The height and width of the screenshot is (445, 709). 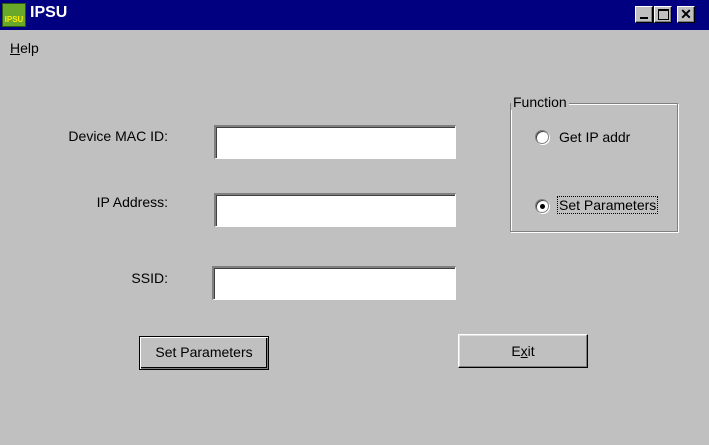 What do you see at coordinates (335, 142) in the screenshot?
I see `mac-id-input` at bounding box center [335, 142].